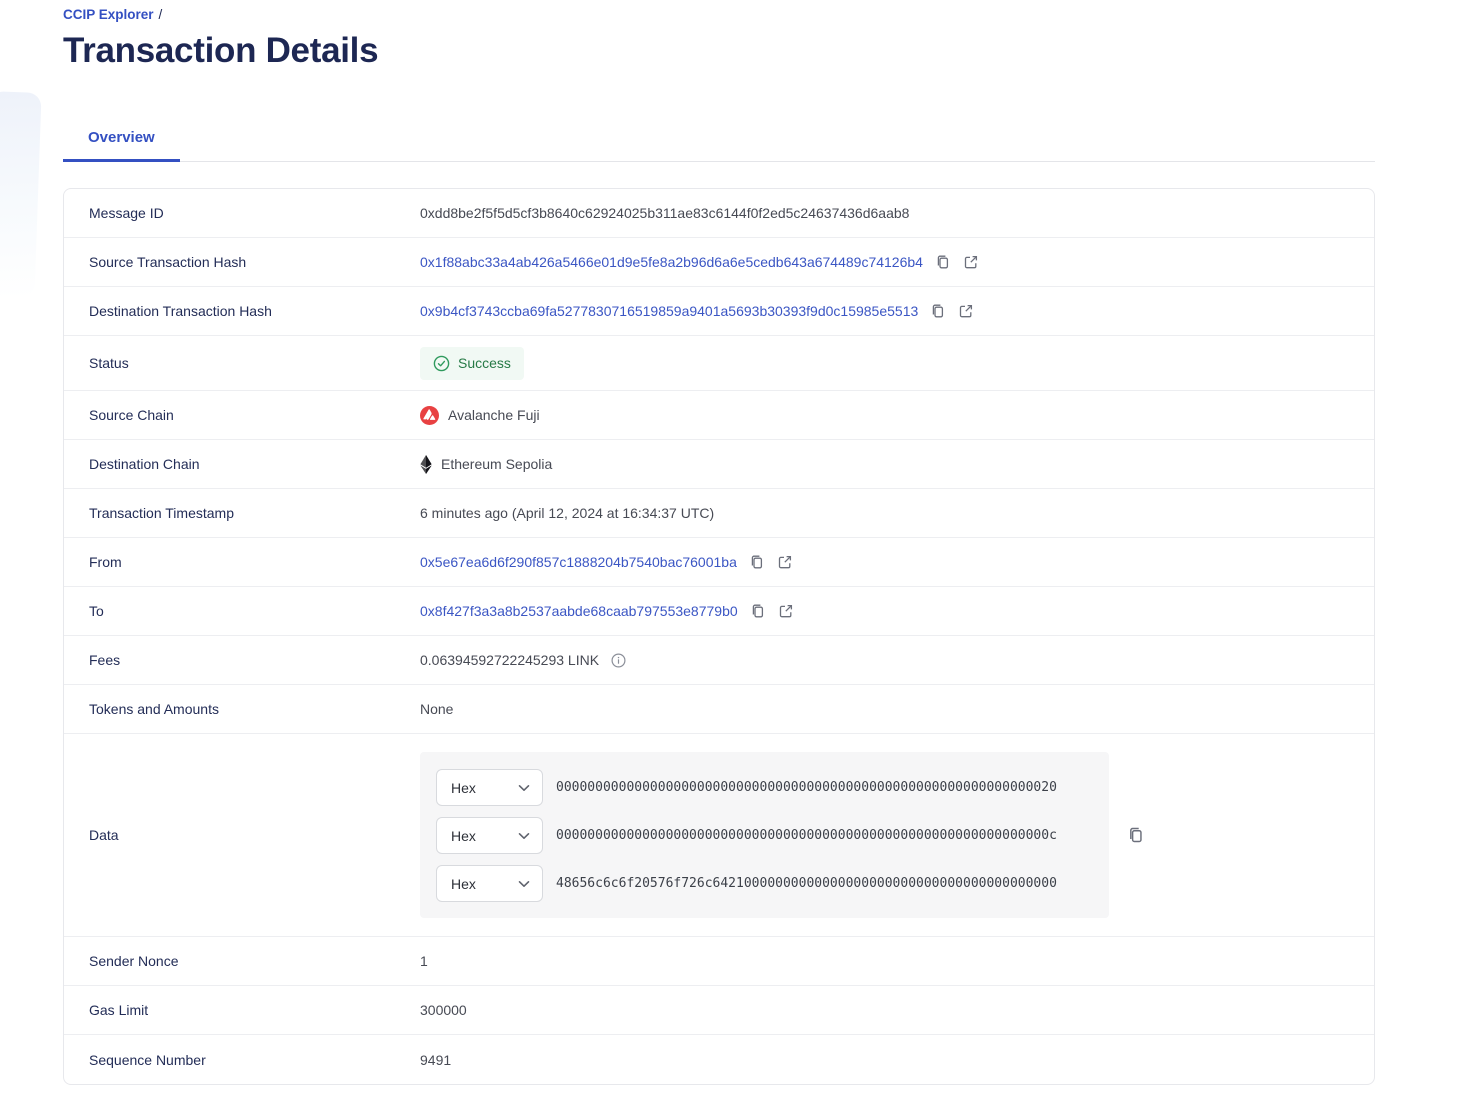  I want to click on row-label: Source Transaction Hash, so click(168, 262).